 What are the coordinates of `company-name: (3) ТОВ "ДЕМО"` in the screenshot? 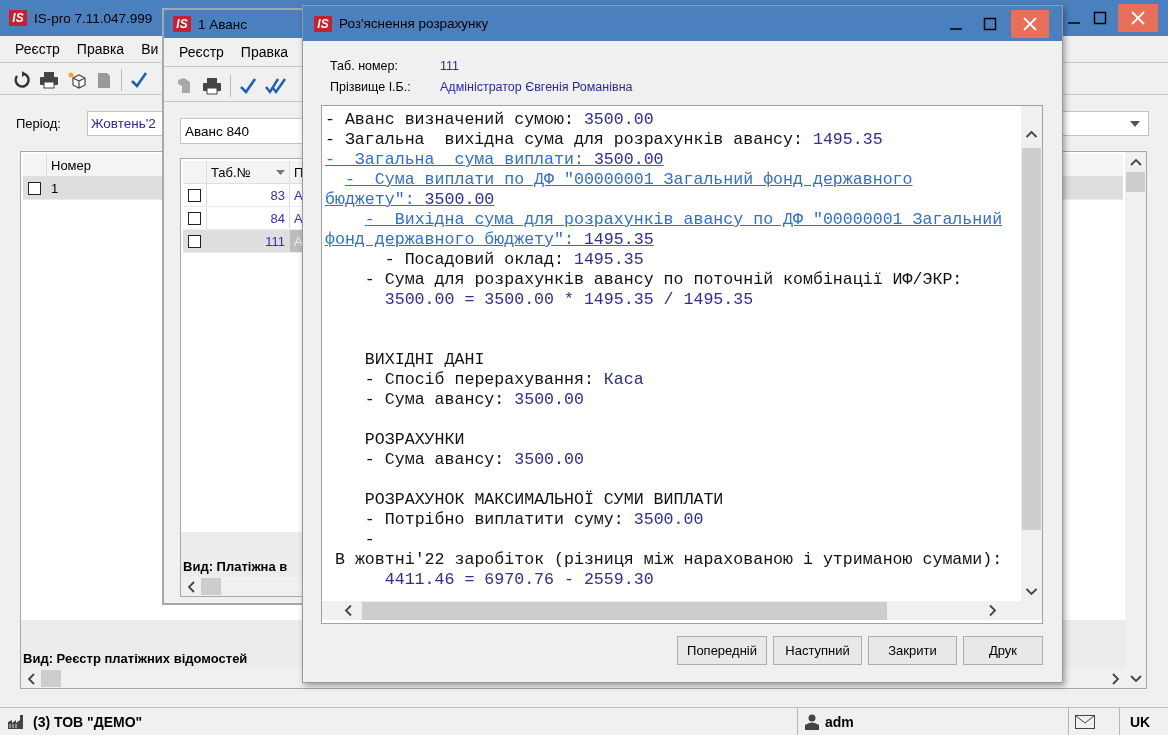 It's located at (88, 721).